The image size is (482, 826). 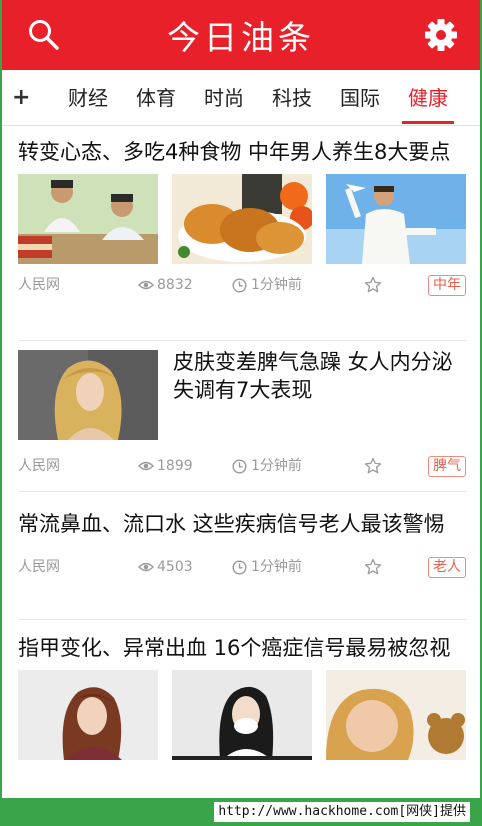 I want to click on add-category-button: +, so click(x=28, y=98).